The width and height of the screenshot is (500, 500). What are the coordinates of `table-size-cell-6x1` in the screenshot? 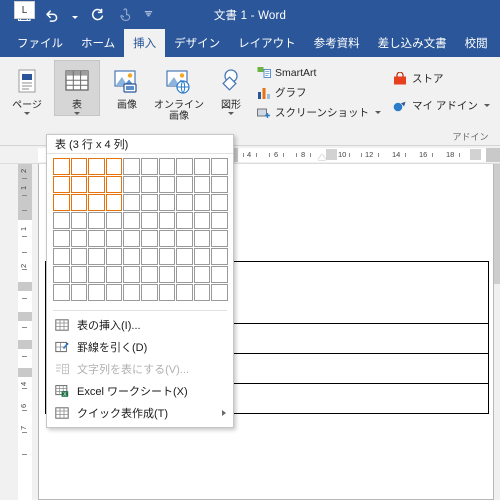 It's located at (61, 256).